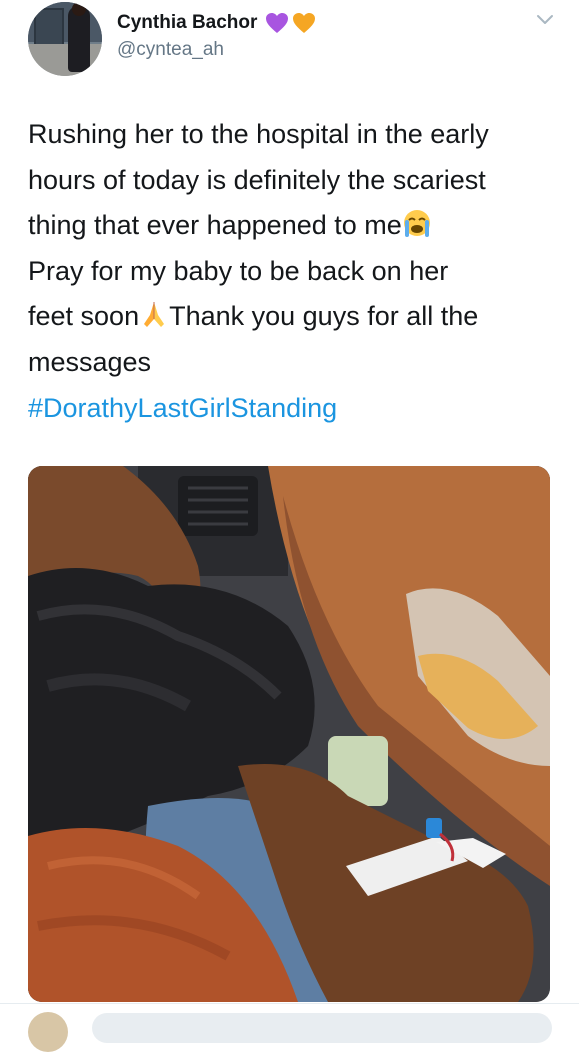 This screenshot has width=579, height=1052. I want to click on display-name: Cynthia Bachor, so click(187, 23).